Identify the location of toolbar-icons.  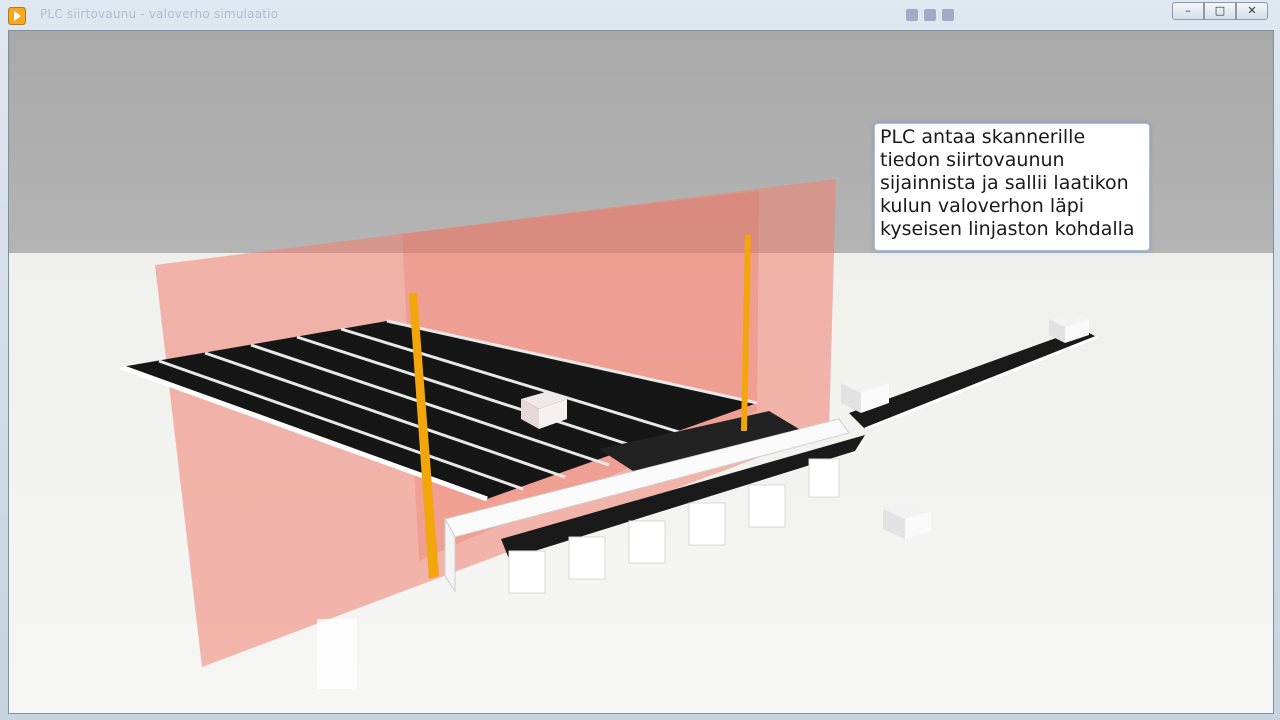
(936, 15).